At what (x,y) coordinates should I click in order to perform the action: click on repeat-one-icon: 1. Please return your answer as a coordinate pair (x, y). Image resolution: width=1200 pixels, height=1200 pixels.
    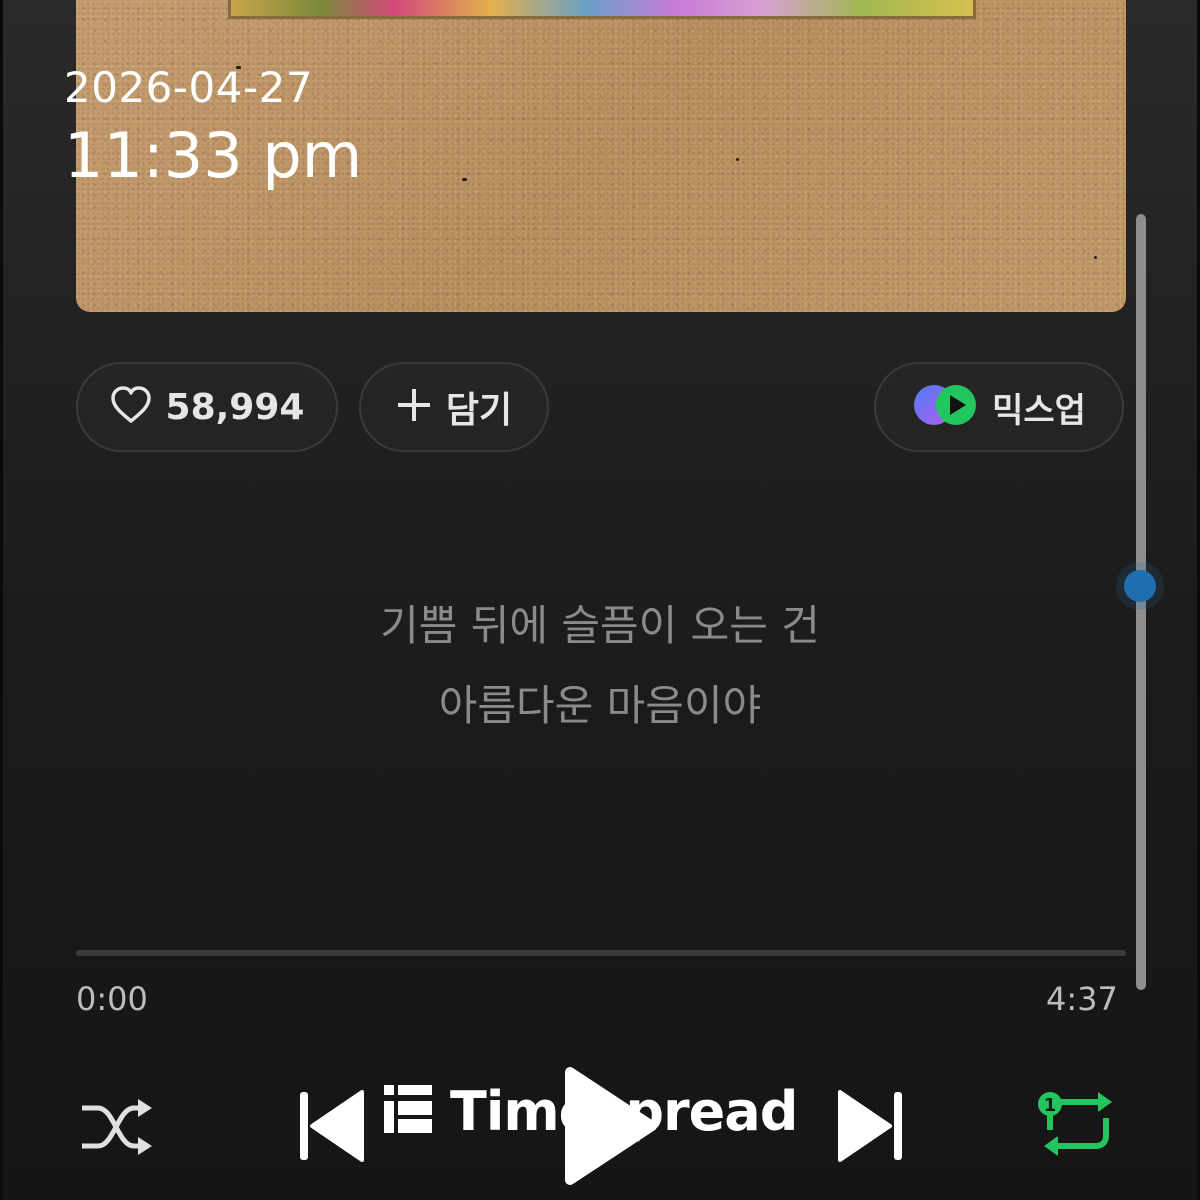
    Looking at the image, I should click on (1078, 1128).